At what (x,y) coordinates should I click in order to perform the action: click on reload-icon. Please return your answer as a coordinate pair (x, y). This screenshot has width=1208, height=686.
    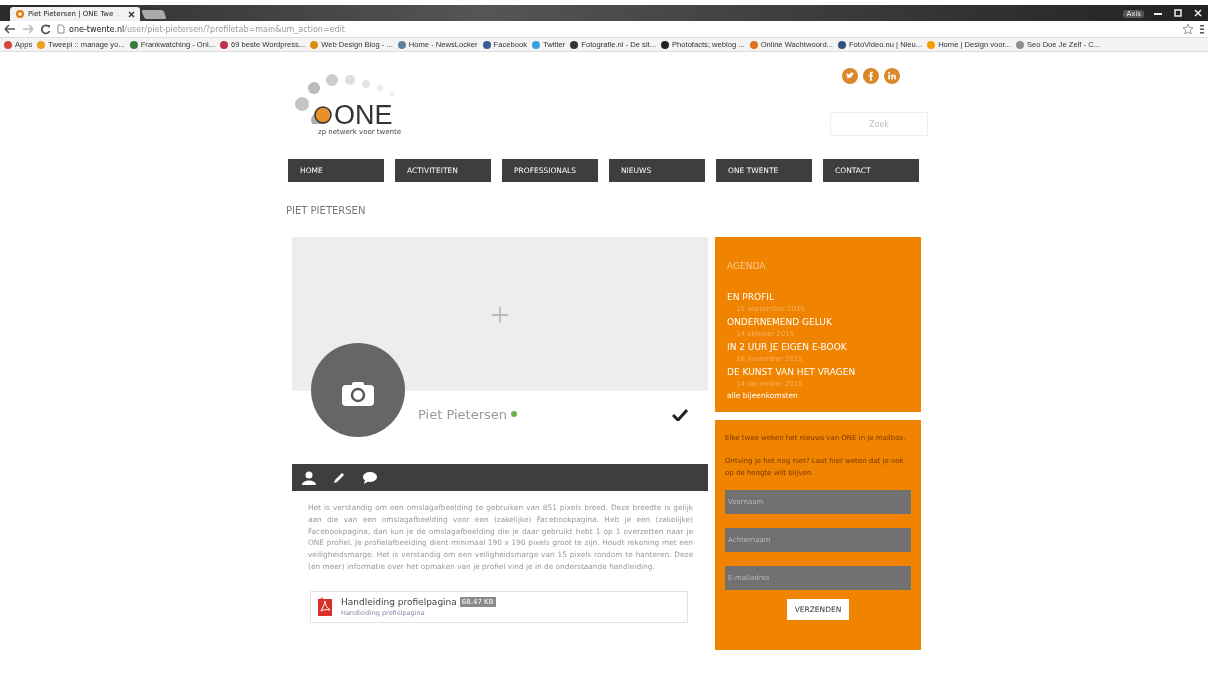
    Looking at the image, I should click on (45, 29).